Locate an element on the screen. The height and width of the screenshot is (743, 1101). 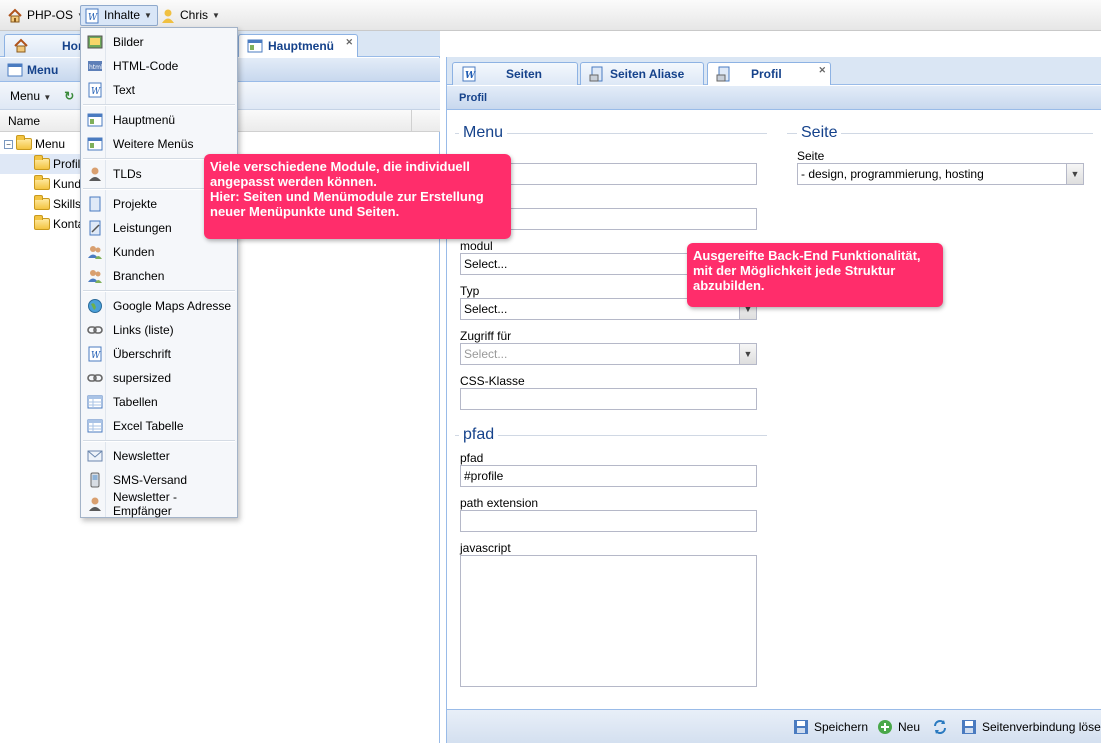
form-footer-toolbar: Speichern Neu Seitenverbindung lösen is located at coordinates (774, 726).